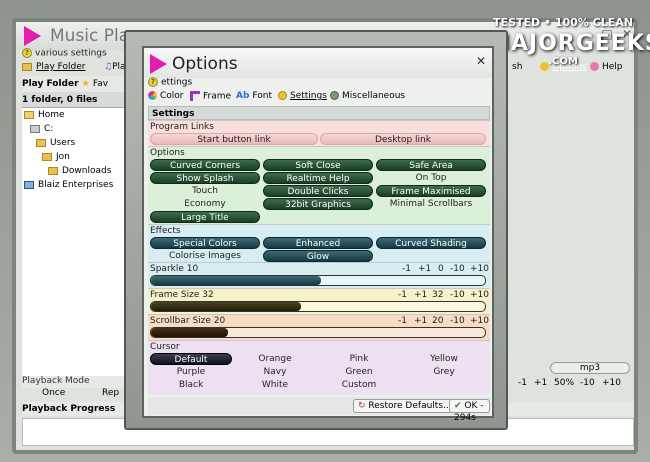  What do you see at coordinates (100, 84) in the screenshot?
I see `fav-tab: Fav` at bounding box center [100, 84].